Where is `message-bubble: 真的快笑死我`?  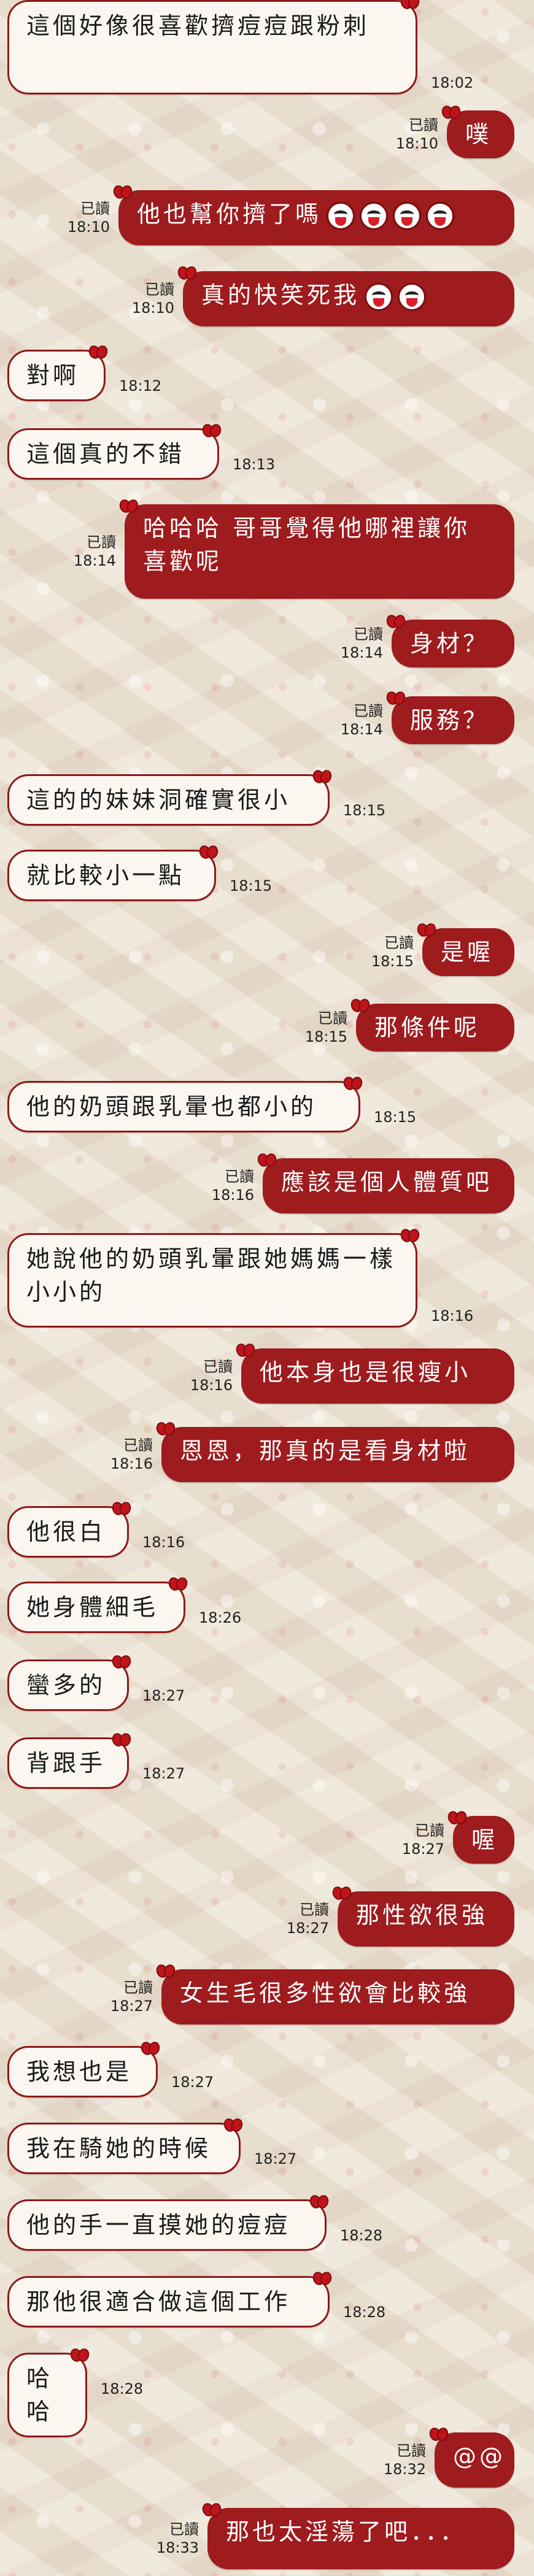
message-bubble: 真的快笑死我 is located at coordinates (348, 298).